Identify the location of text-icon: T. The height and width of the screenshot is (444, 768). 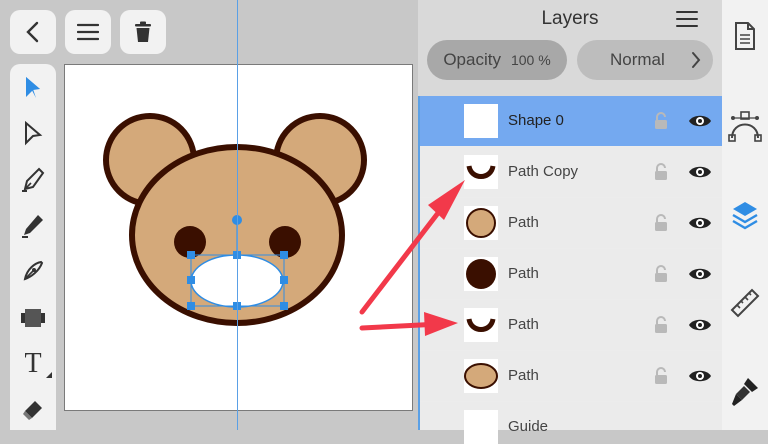
(33, 363).